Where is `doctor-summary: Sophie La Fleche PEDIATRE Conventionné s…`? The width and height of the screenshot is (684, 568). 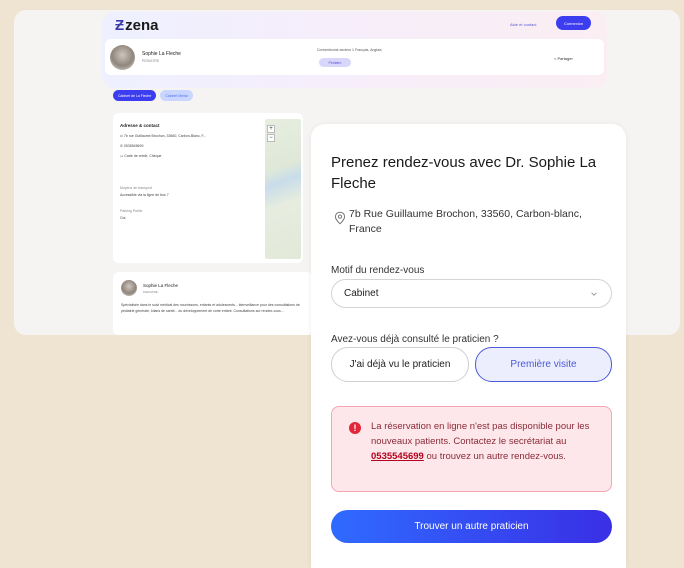
doctor-summary: Sophie La Fleche PEDIATRE Conventionné s… is located at coordinates (354, 57).